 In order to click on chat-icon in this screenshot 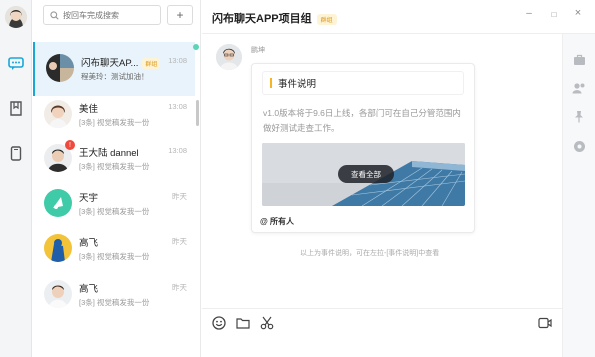, I will do `click(16, 64)`.